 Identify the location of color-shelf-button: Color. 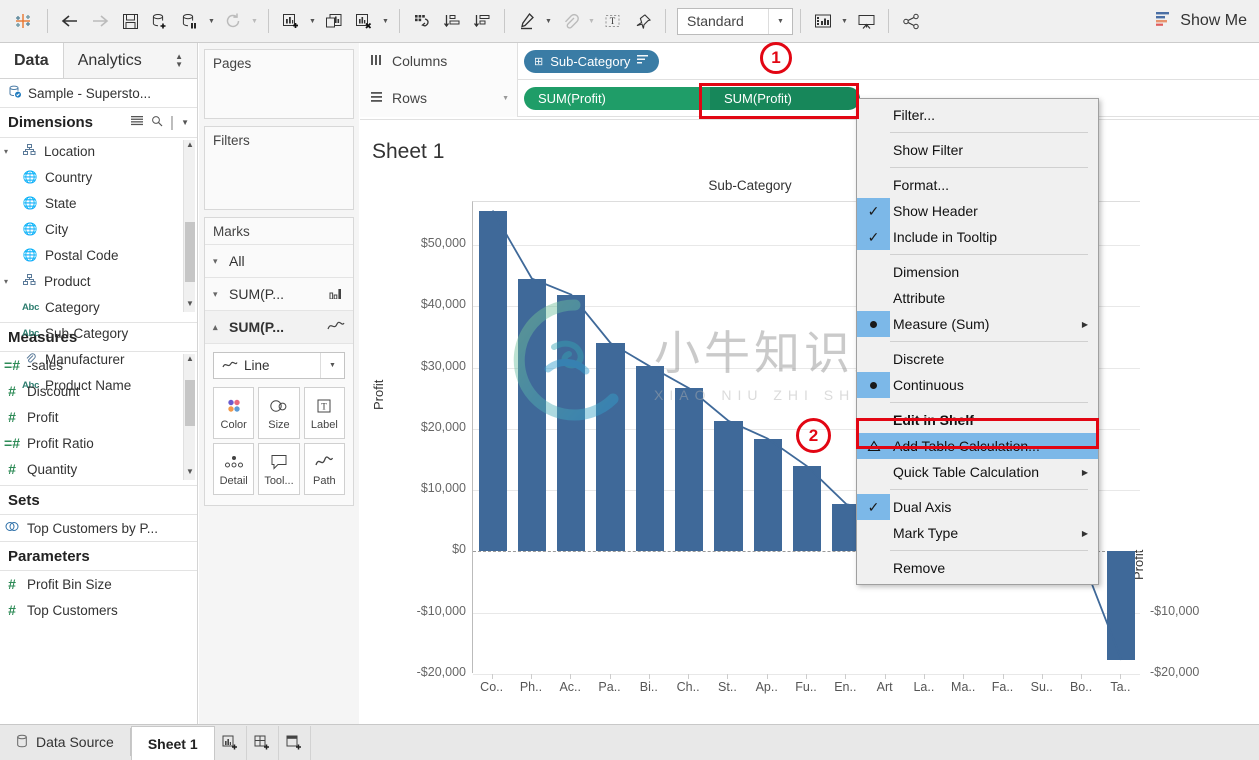
(234, 413).